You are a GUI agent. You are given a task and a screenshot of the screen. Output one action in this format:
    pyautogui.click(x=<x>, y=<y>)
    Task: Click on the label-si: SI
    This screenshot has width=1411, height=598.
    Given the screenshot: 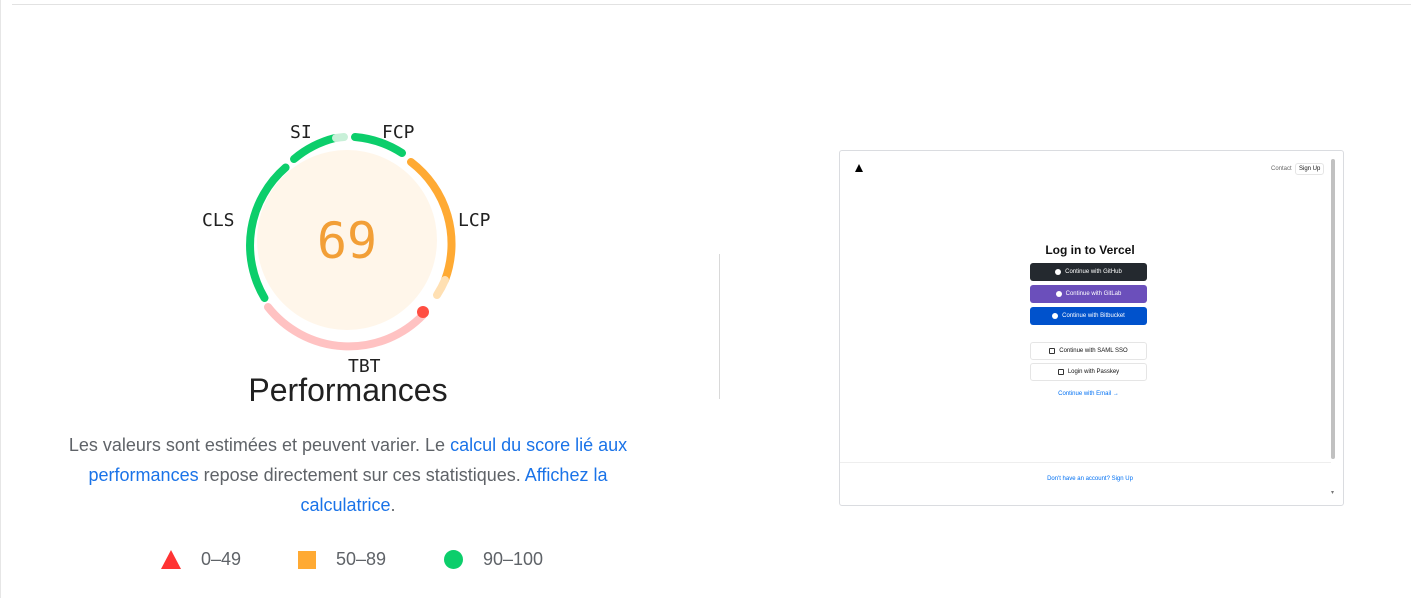 What is the action you would take?
    pyautogui.click(x=301, y=132)
    